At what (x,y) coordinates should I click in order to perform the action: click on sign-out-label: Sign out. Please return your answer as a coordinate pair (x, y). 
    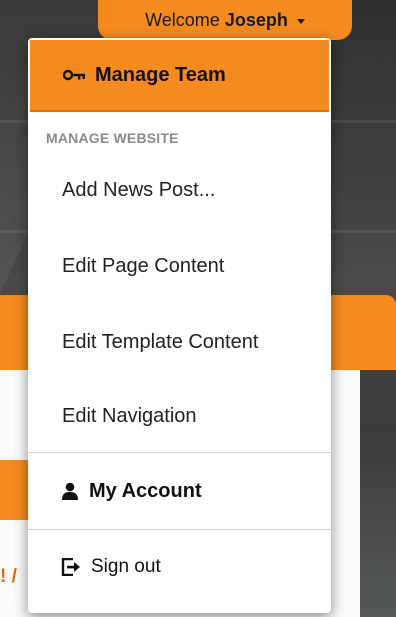
    Looking at the image, I should click on (126, 566).